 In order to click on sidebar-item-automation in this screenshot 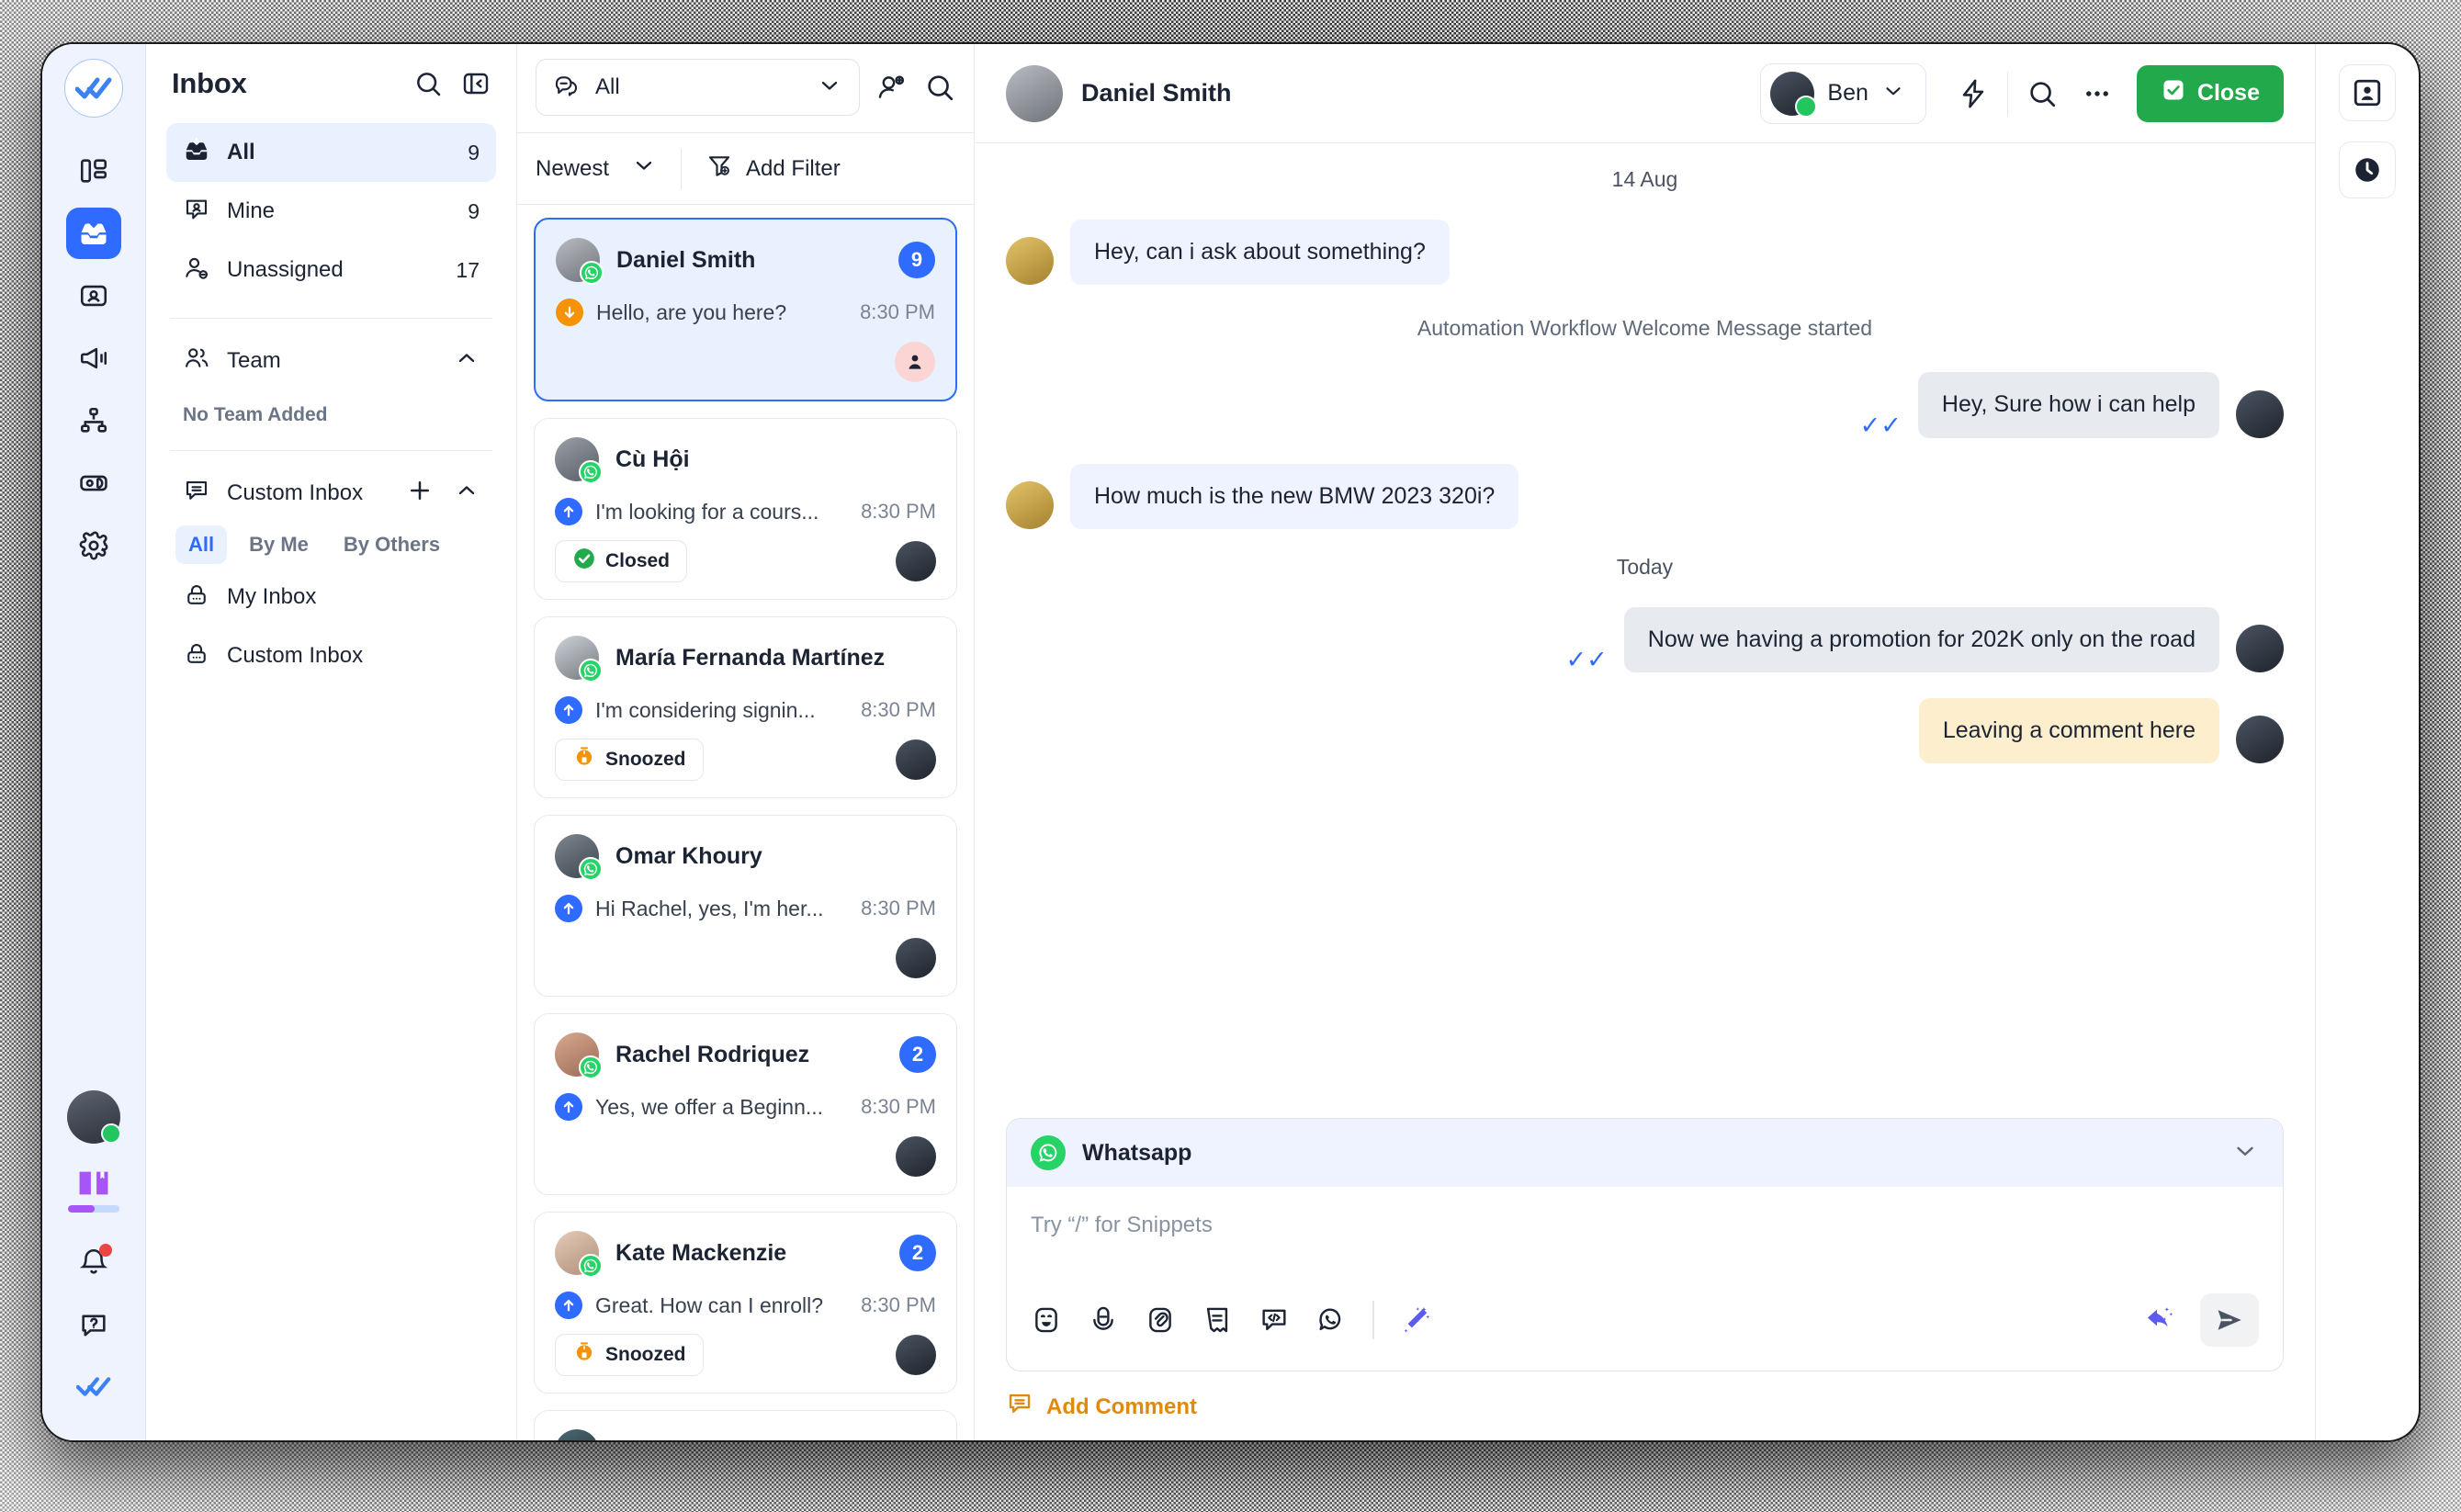, I will do `click(93, 420)`.